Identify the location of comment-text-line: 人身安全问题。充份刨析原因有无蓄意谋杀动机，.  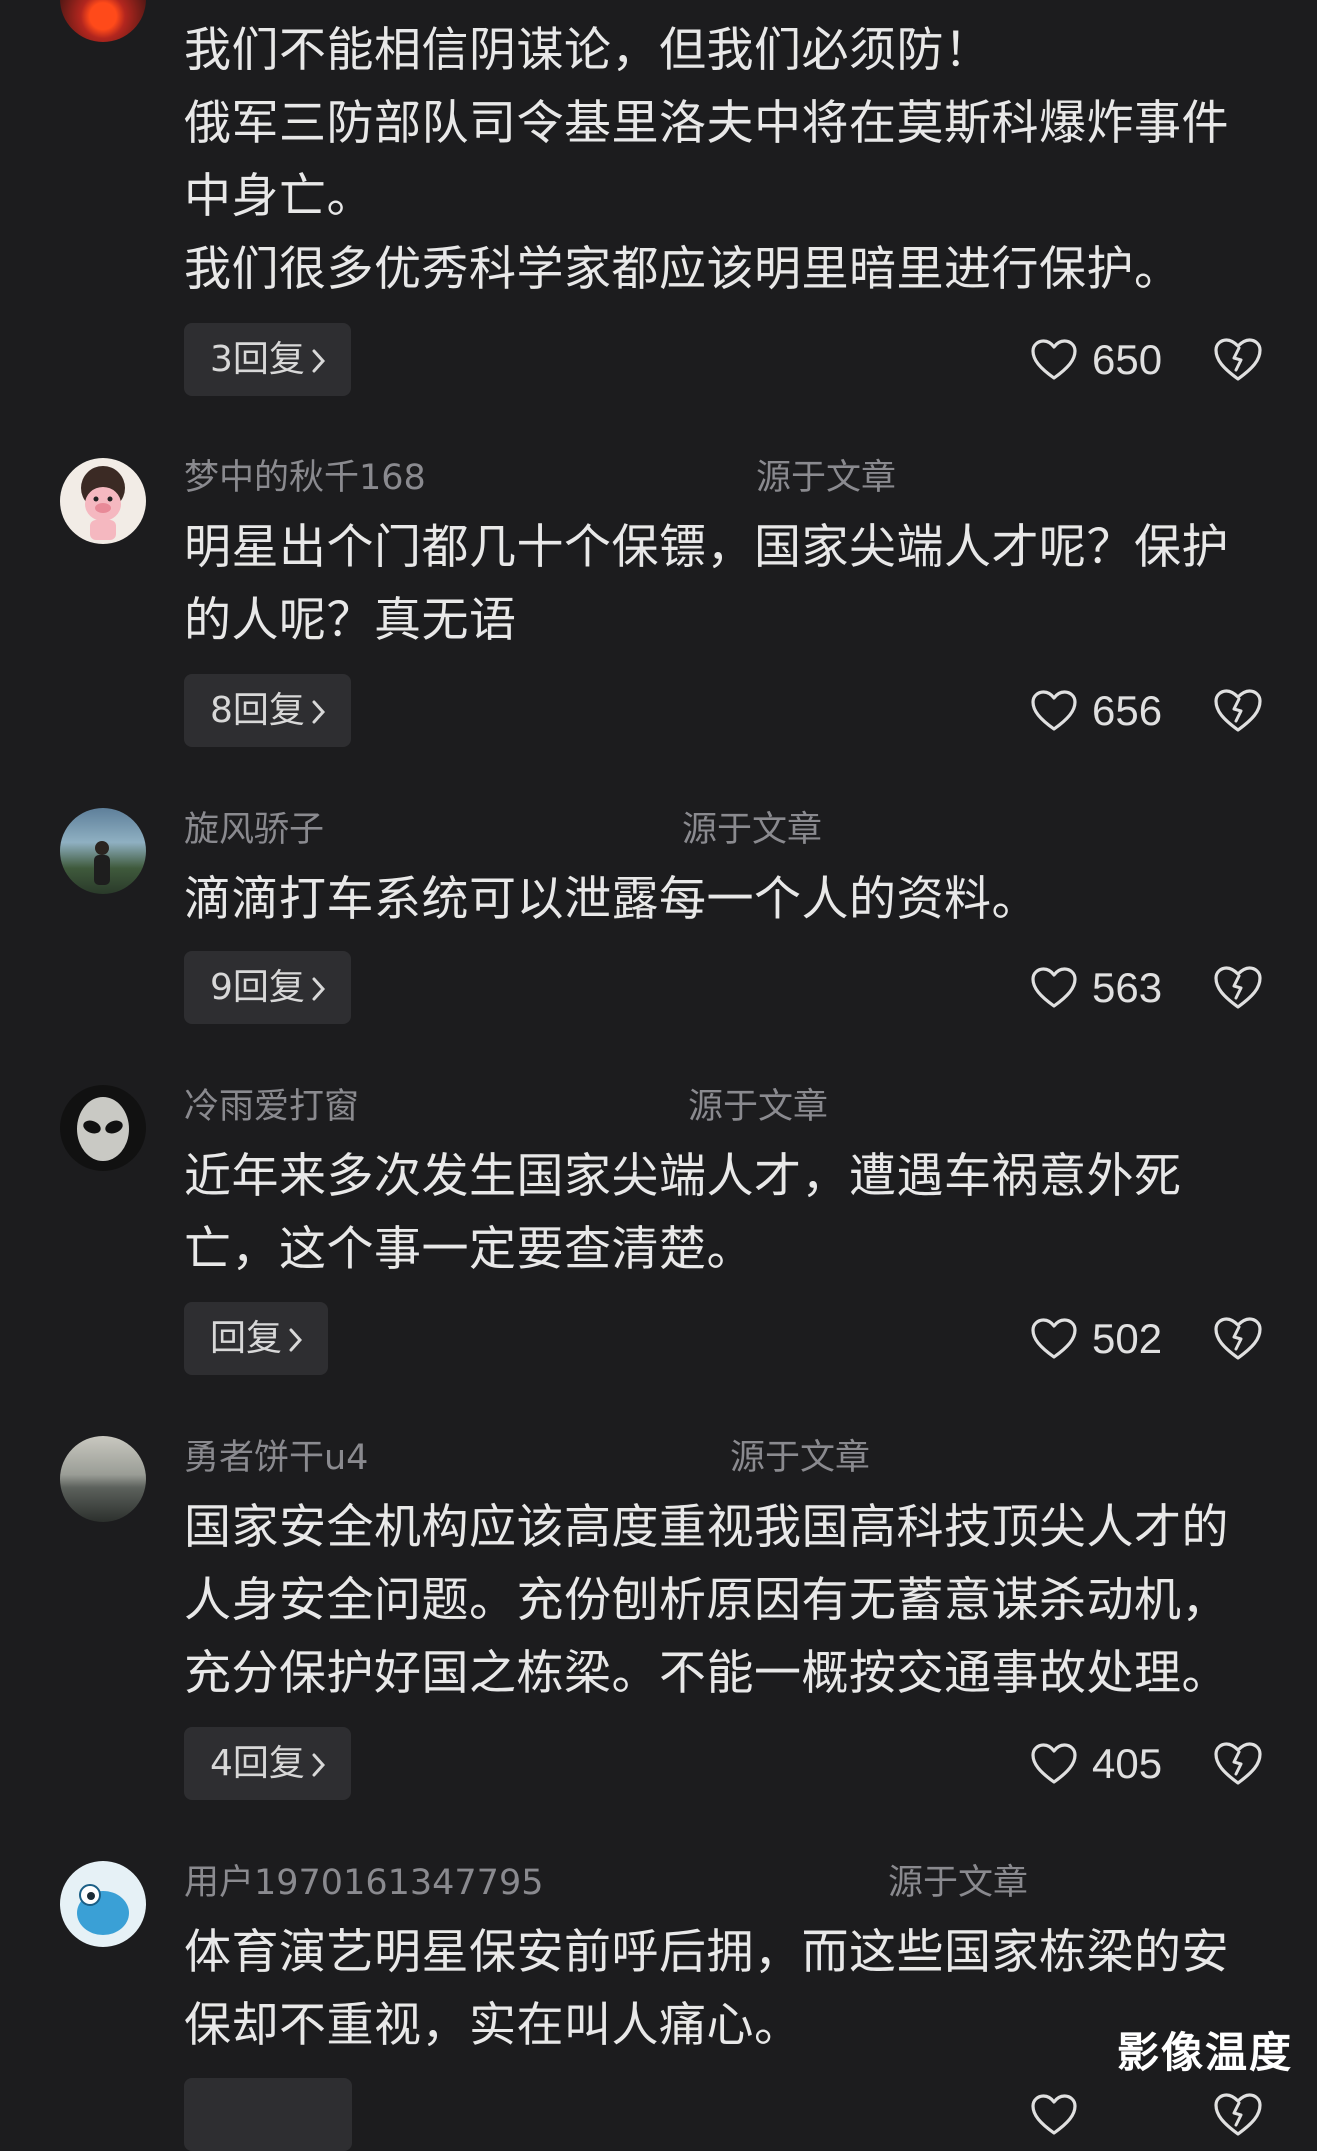
(706, 1600).